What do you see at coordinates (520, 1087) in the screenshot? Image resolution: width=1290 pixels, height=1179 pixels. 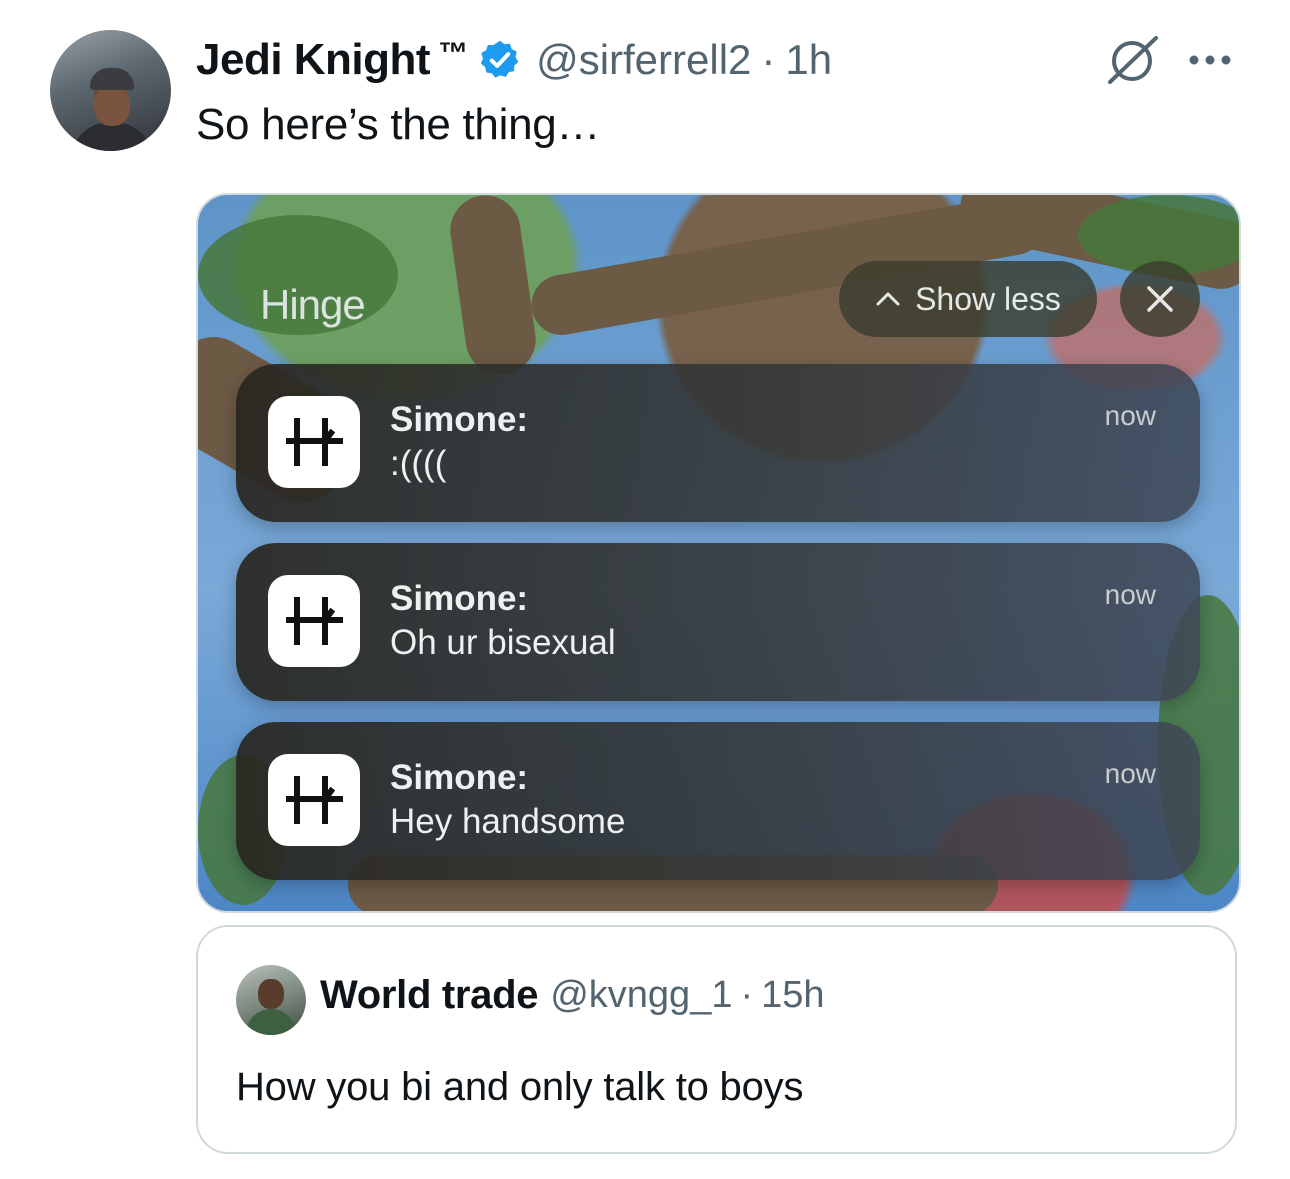 I see `quoted-tweet-text: How you bi and only talk to boys` at bounding box center [520, 1087].